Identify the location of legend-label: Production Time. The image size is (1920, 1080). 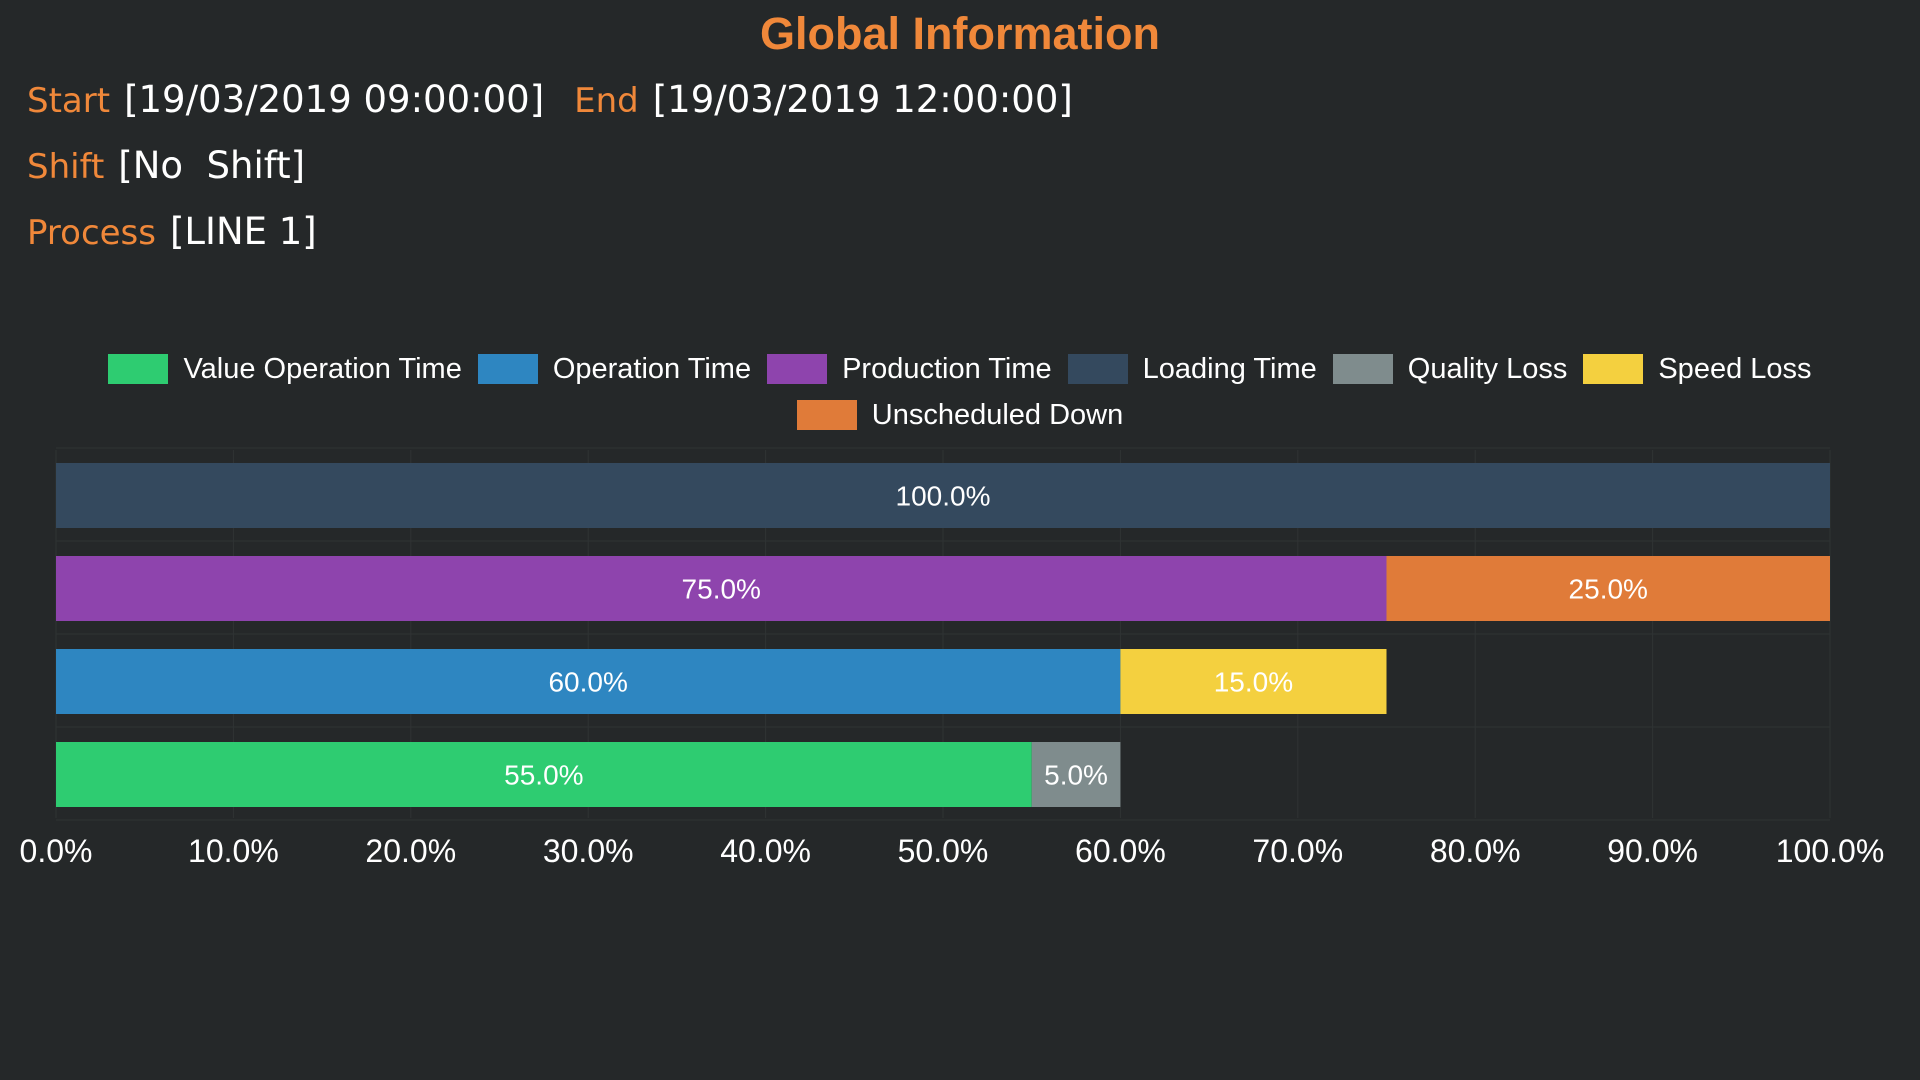
(947, 368).